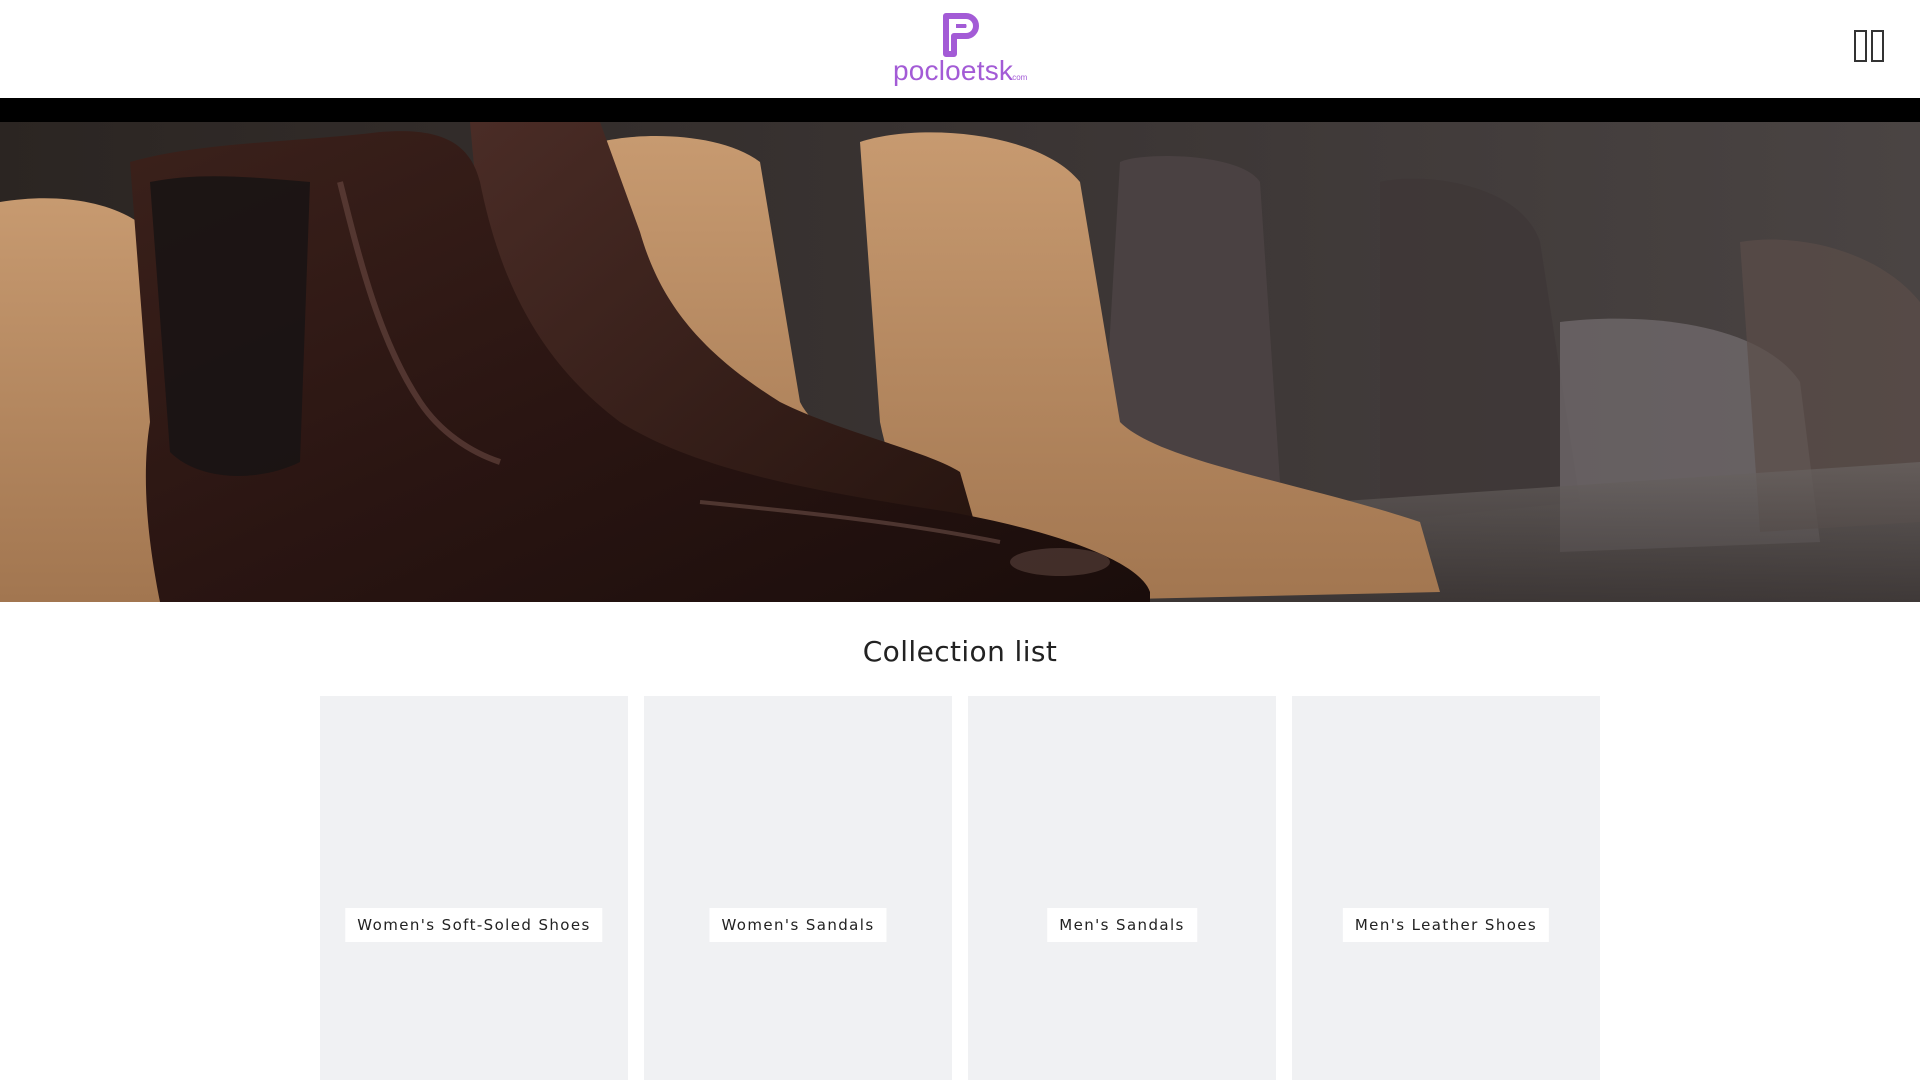 Image resolution: width=1920 pixels, height=1080 pixels. What do you see at coordinates (1122, 888) in the screenshot?
I see `collection-card-mens-sandals: Men's Sandals` at bounding box center [1122, 888].